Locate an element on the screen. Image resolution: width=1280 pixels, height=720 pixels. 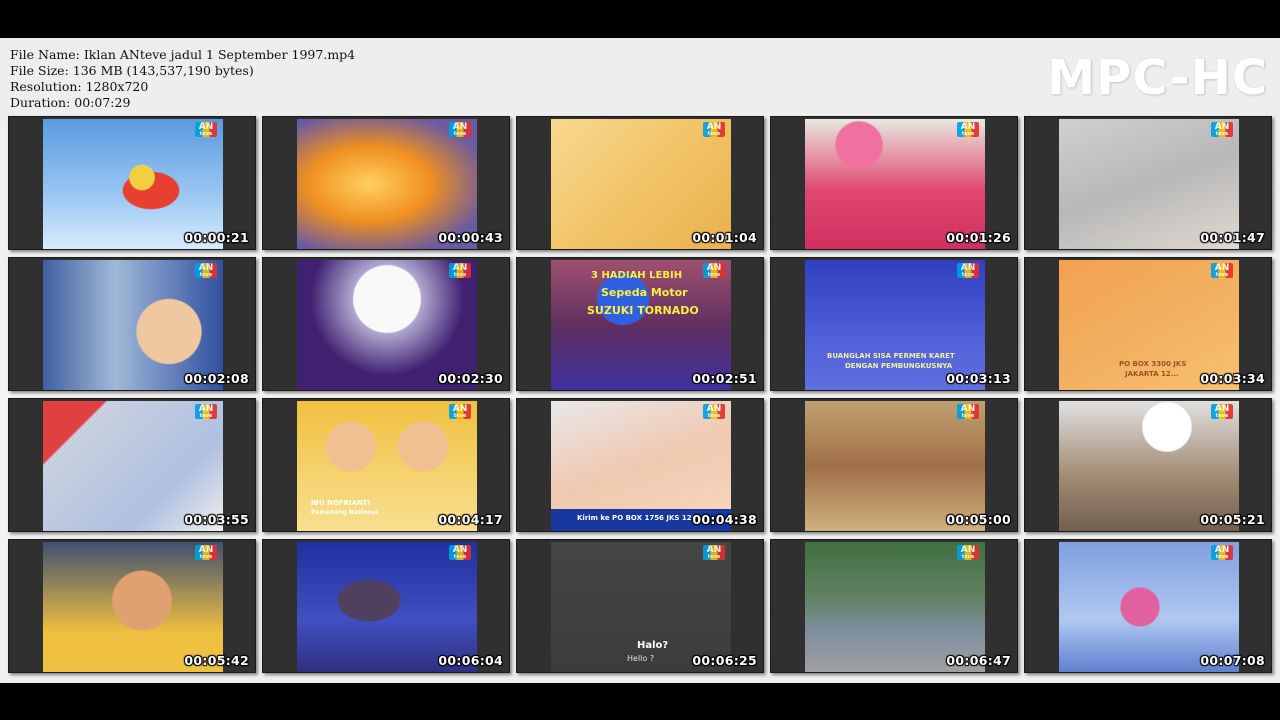
caption-name: IBU NOFRIANTI is located at coordinates (341, 503).